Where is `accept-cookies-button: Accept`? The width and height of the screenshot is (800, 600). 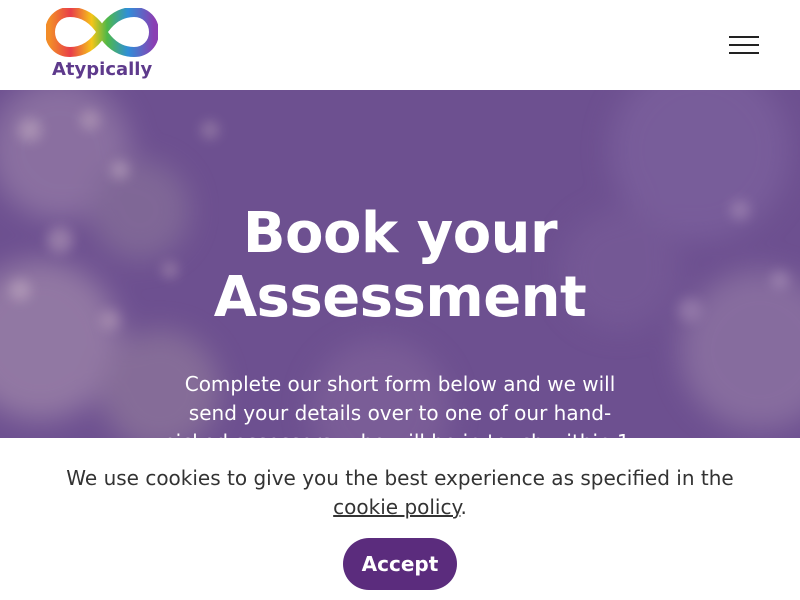
accept-cookies-button: Accept is located at coordinates (400, 564).